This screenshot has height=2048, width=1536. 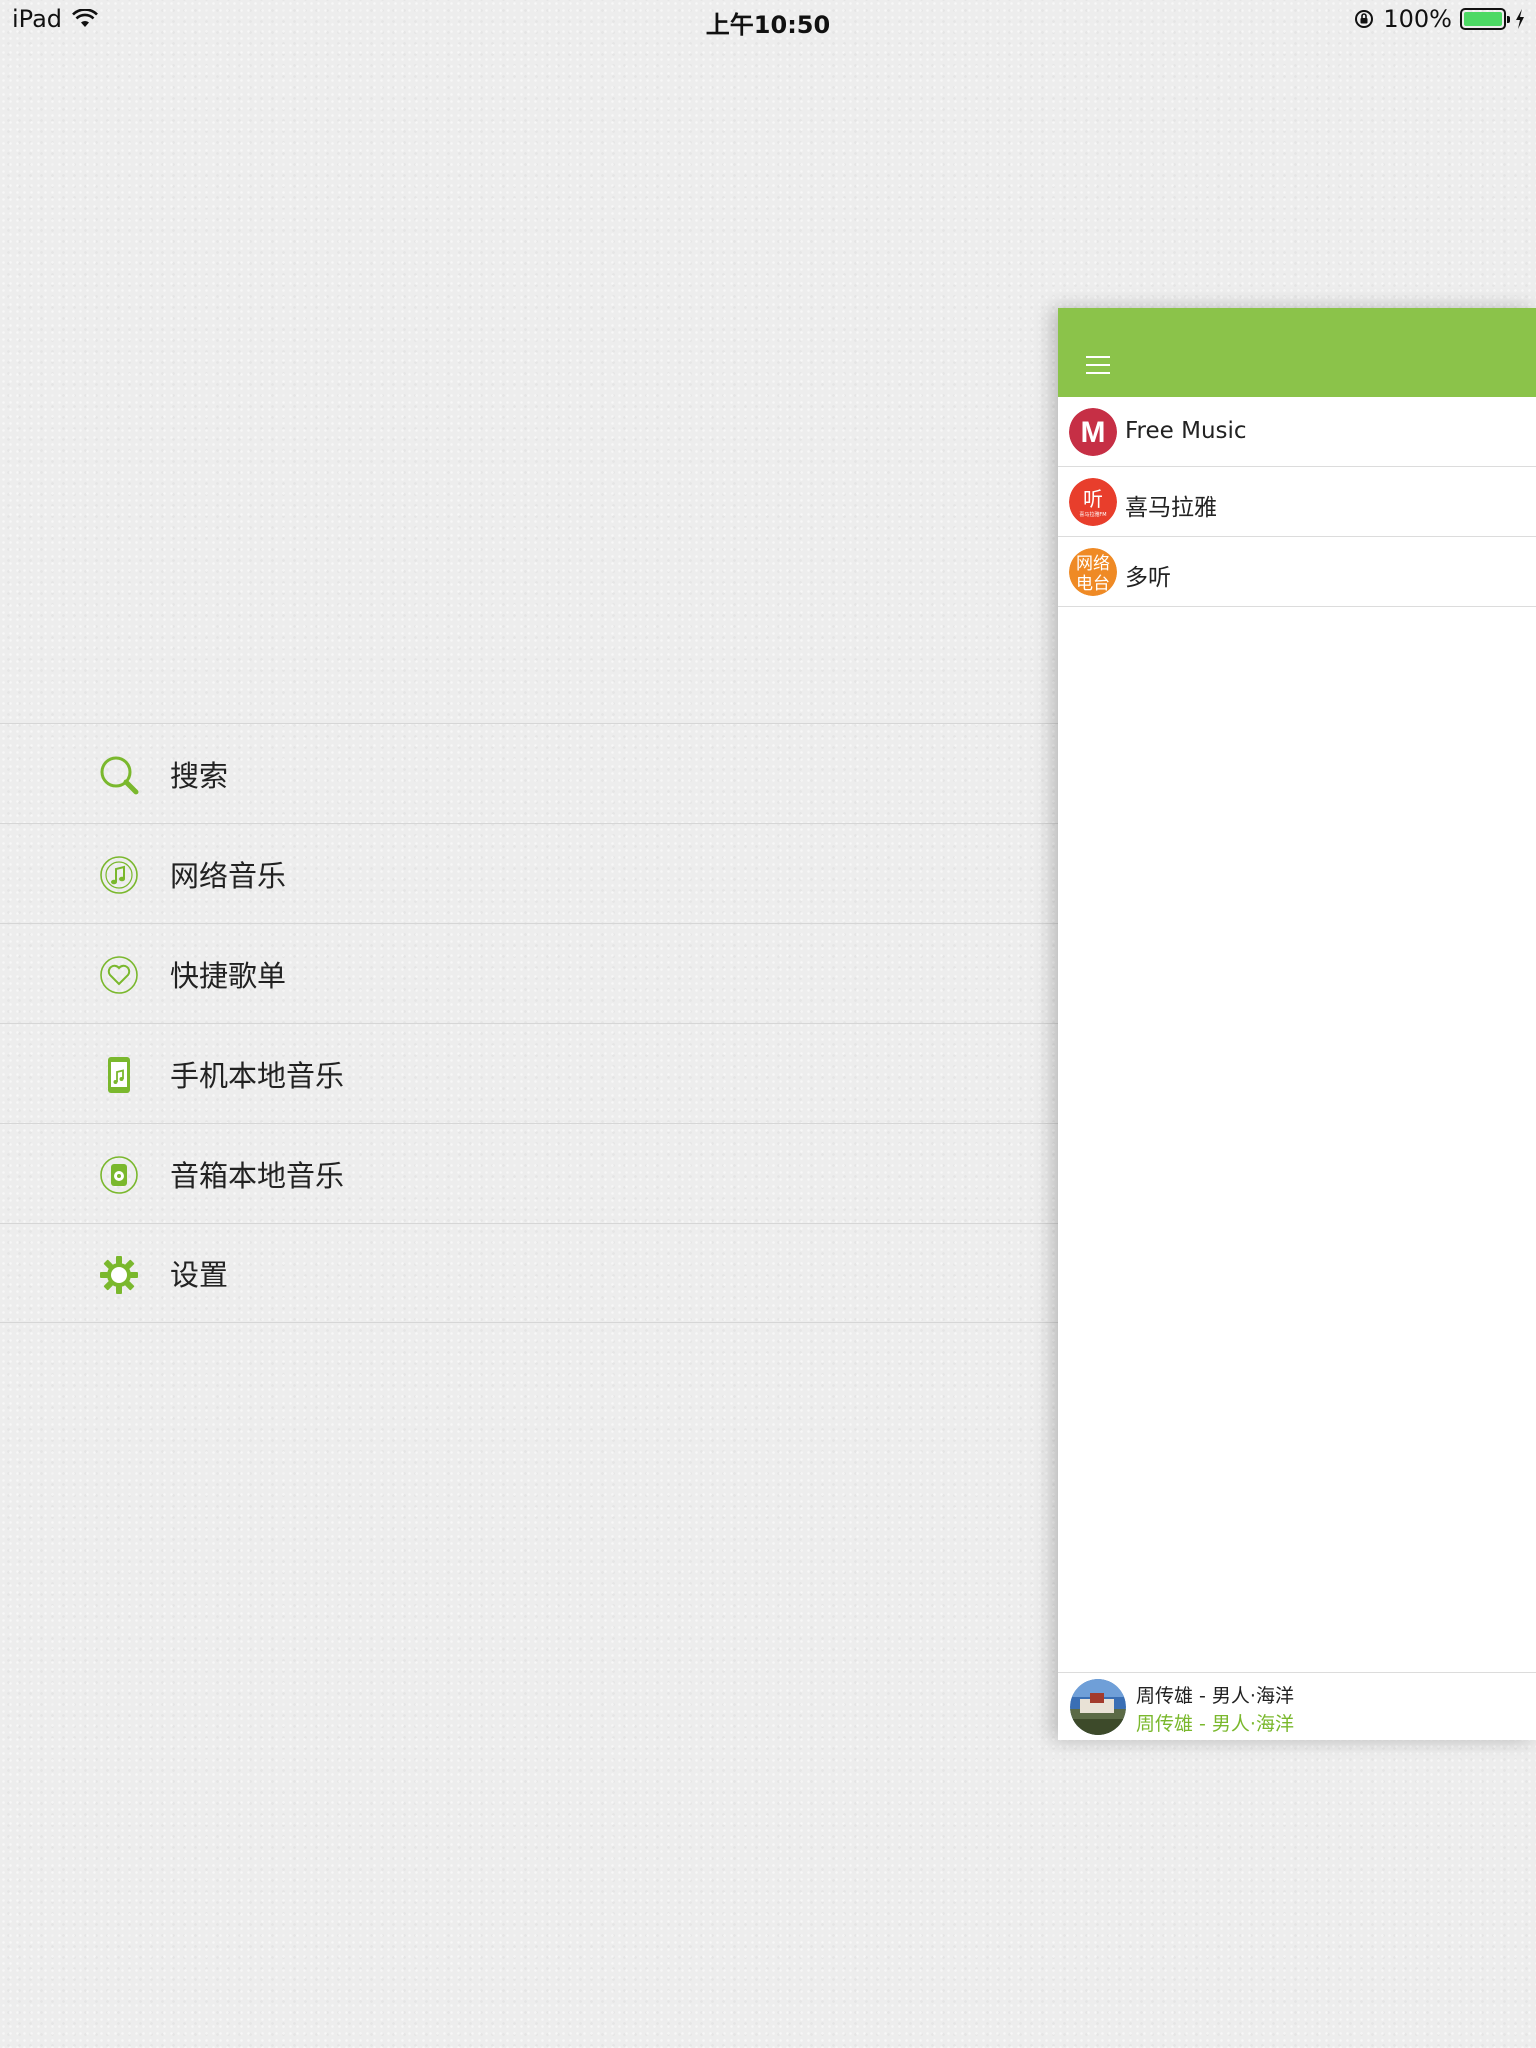 I want to click on rotation-lock-icon, so click(x=1364, y=19).